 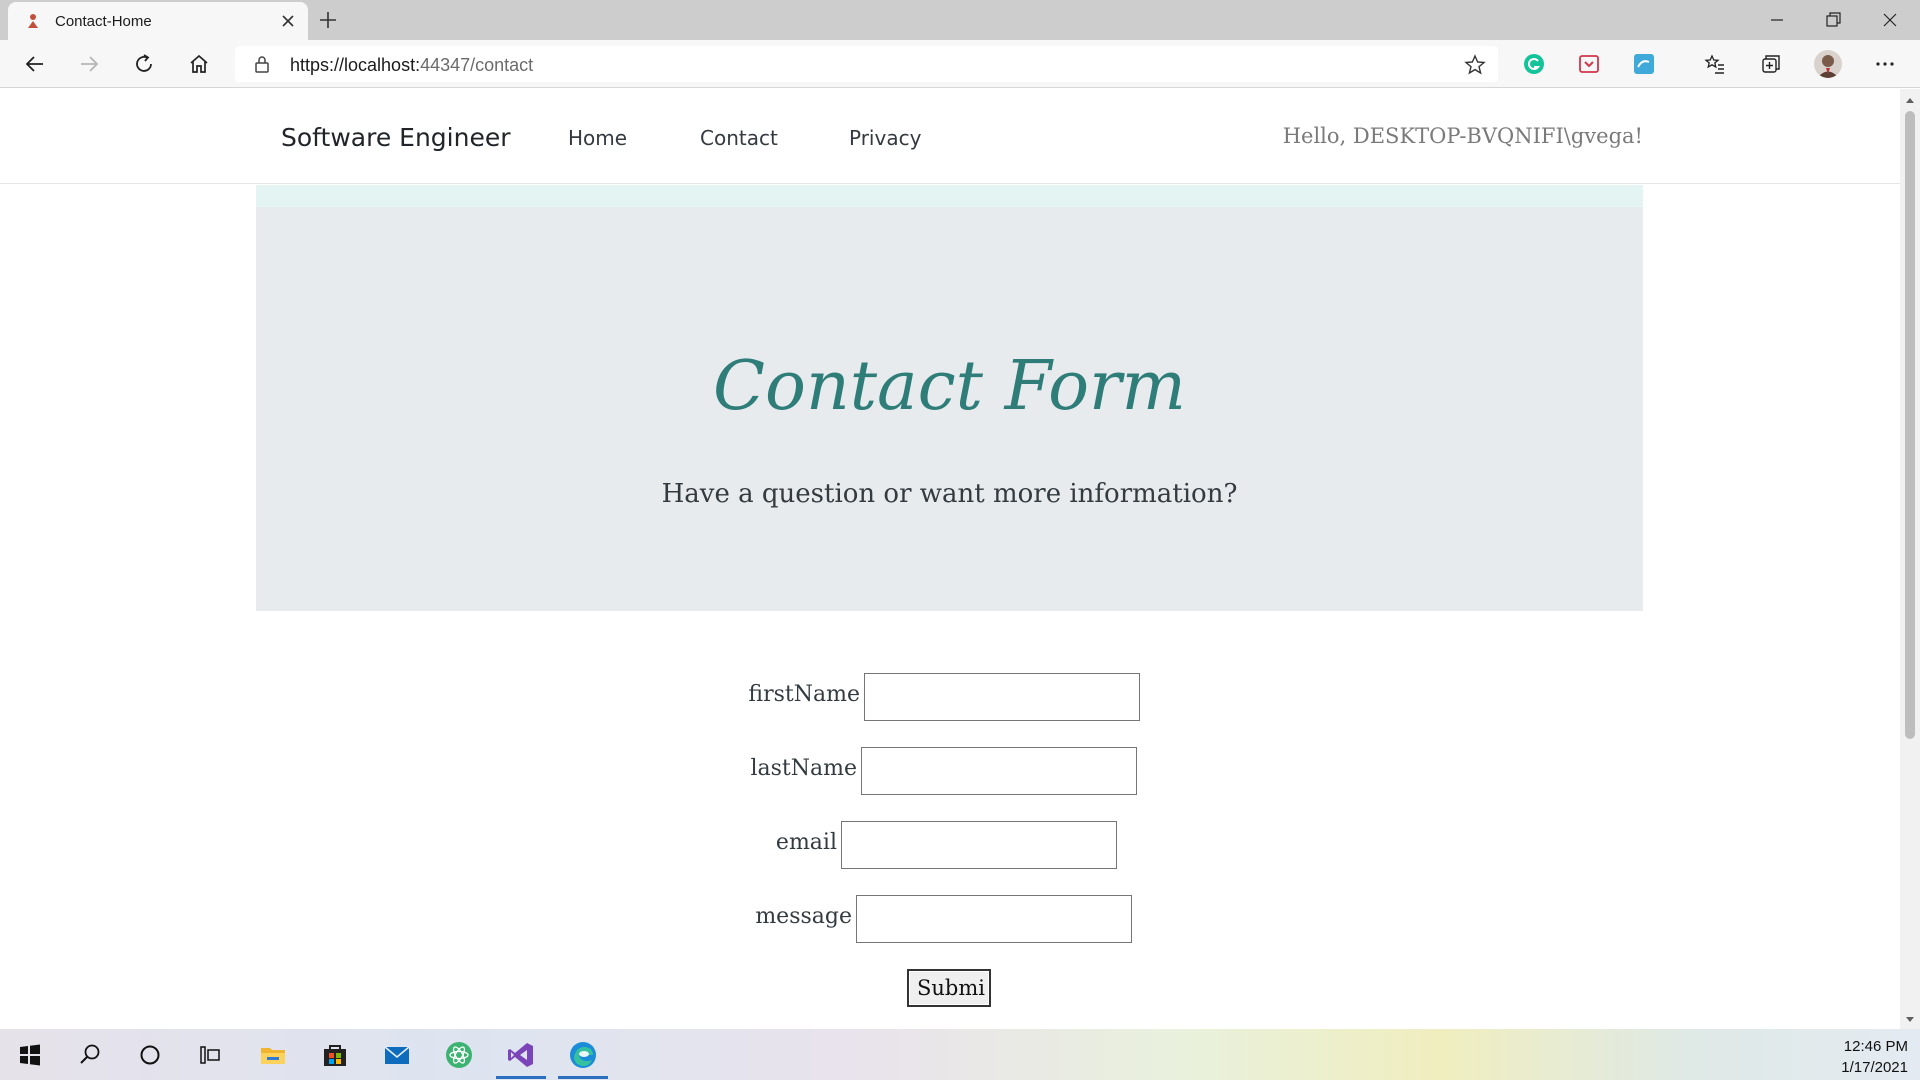 What do you see at coordinates (103, 21) in the screenshot?
I see `tab-title: Contact-Home` at bounding box center [103, 21].